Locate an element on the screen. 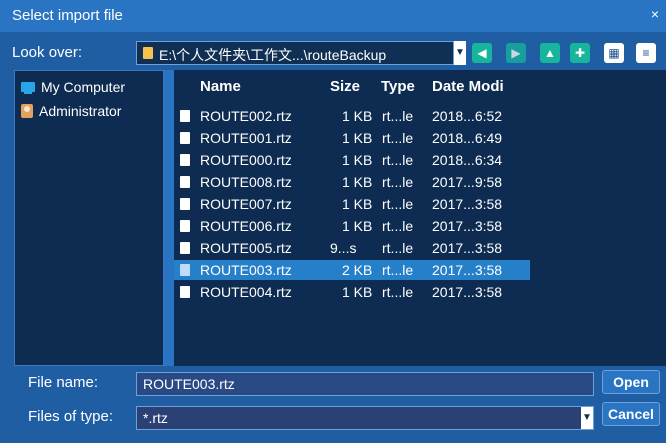  path-dropdown-arrow-icon: ▼ is located at coordinates (460, 53).